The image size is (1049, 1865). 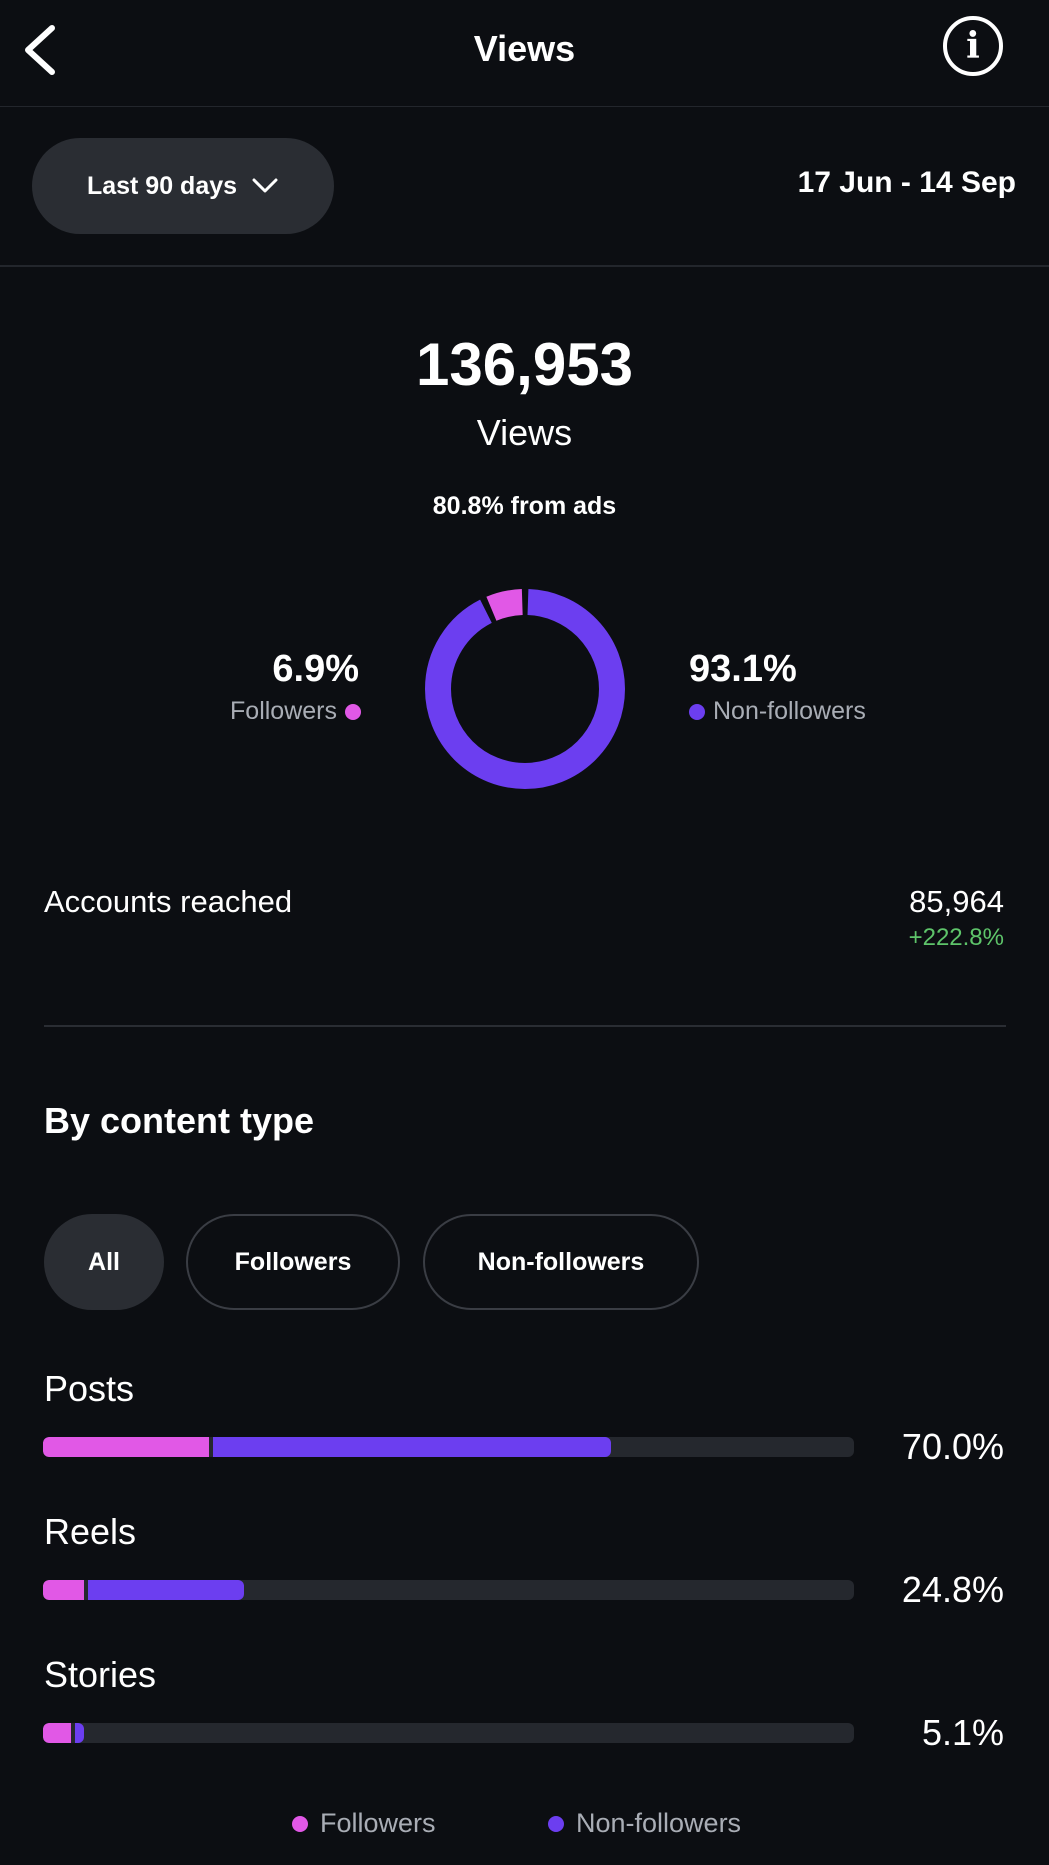 What do you see at coordinates (952, 1589) in the screenshot?
I see `content-row-pct-reels: 24.8%` at bounding box center [952, 1589].